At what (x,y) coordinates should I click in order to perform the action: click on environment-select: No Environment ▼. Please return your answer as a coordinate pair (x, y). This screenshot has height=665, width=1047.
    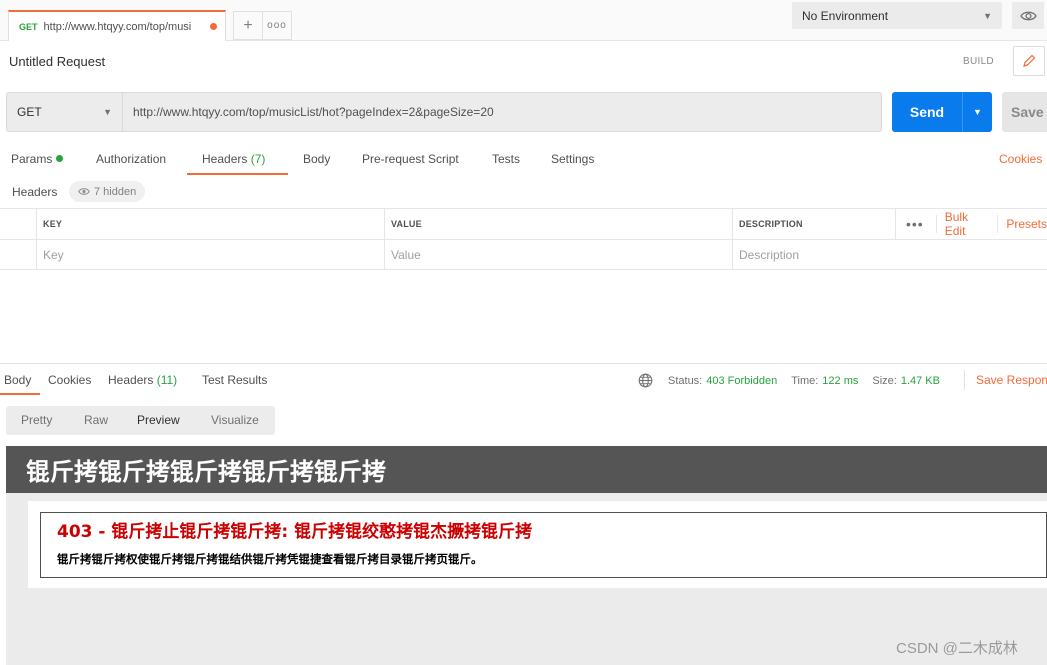
    Looking at the image, I should click on (897, 15).